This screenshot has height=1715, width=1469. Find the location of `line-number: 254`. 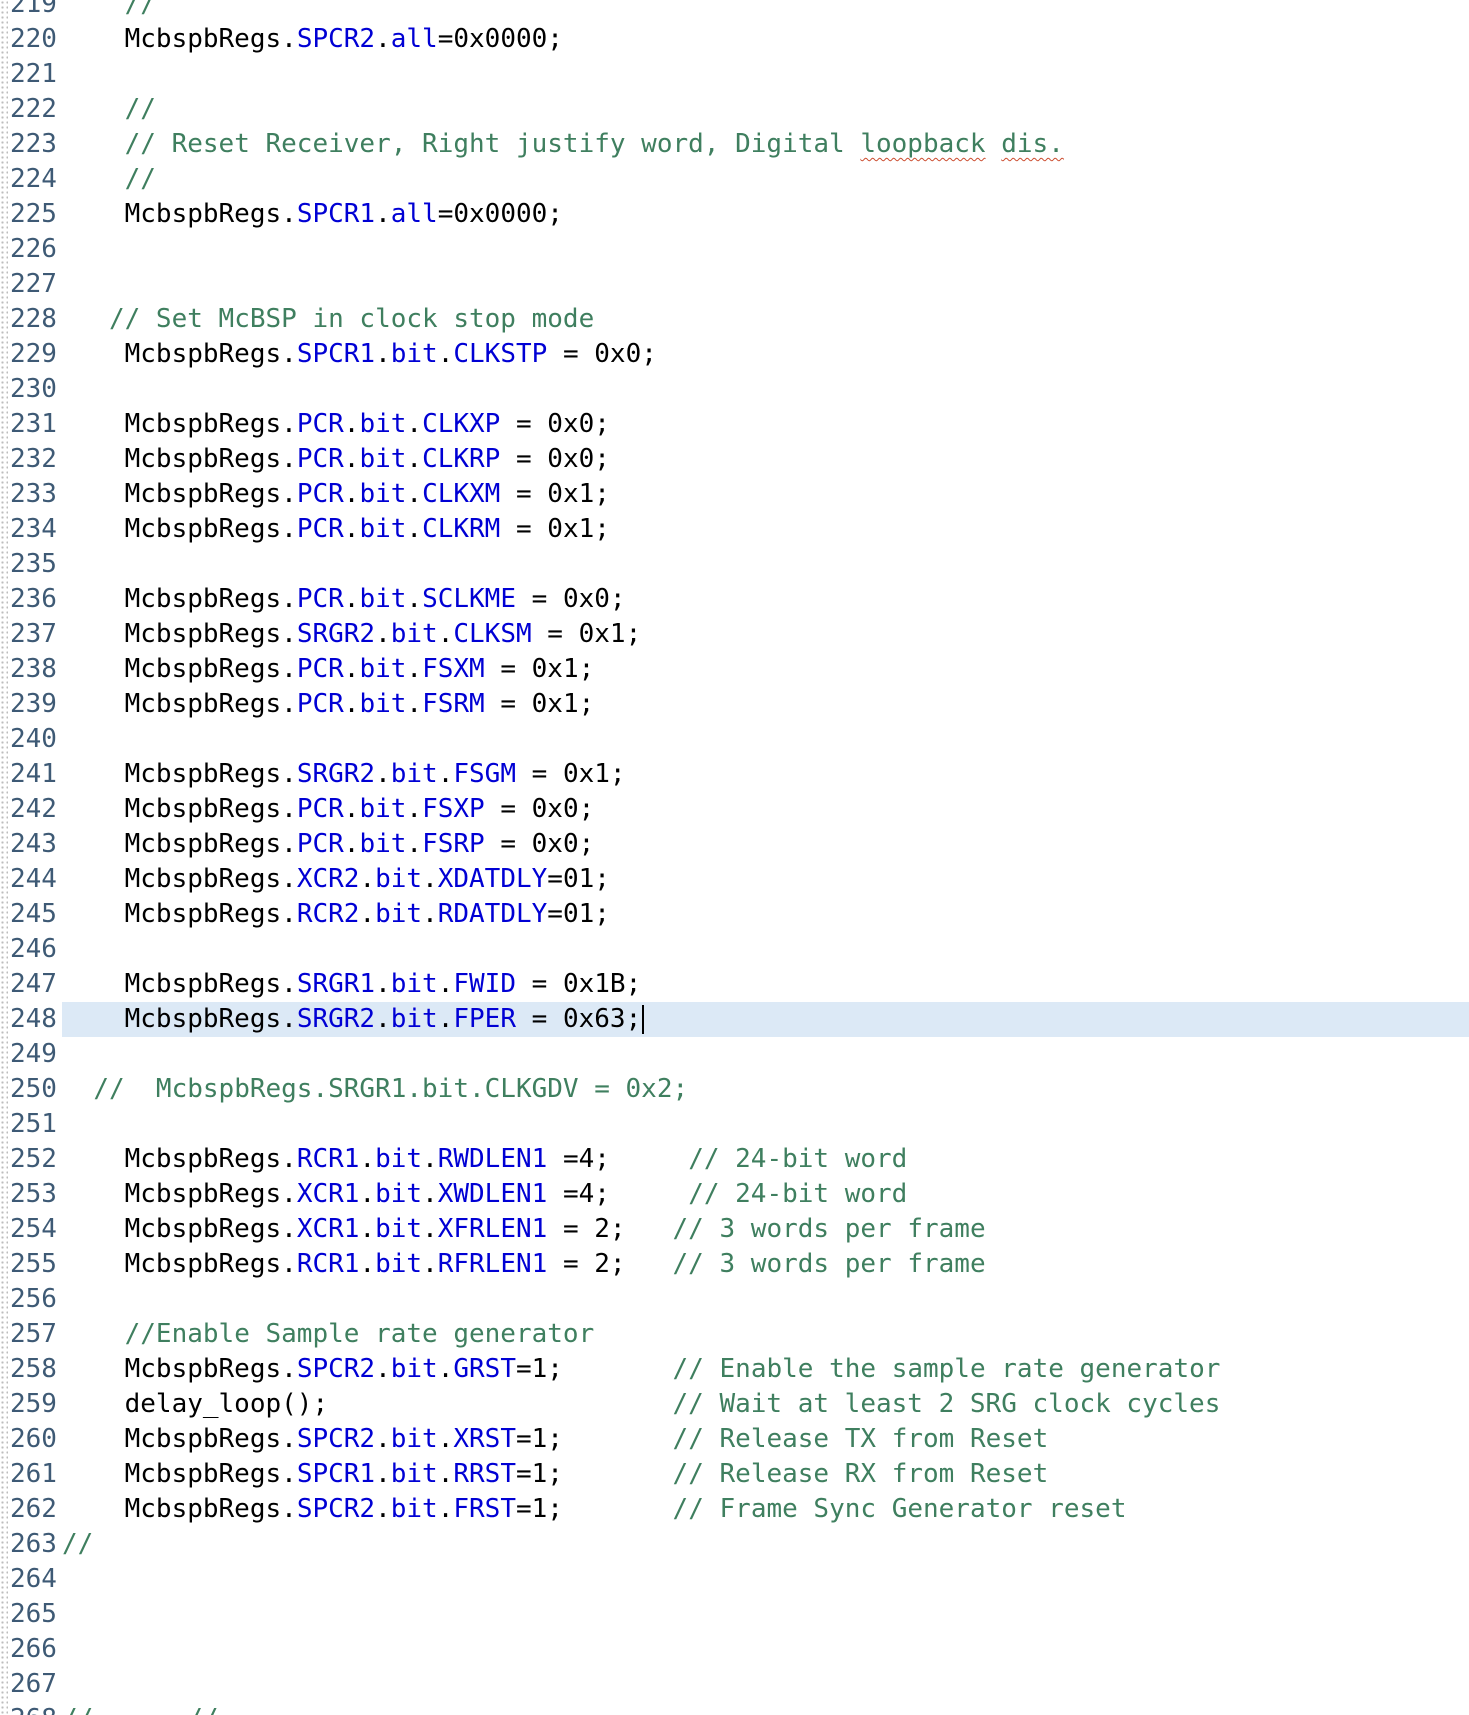

line-number: 254 is located at coordinates (31, 1229).